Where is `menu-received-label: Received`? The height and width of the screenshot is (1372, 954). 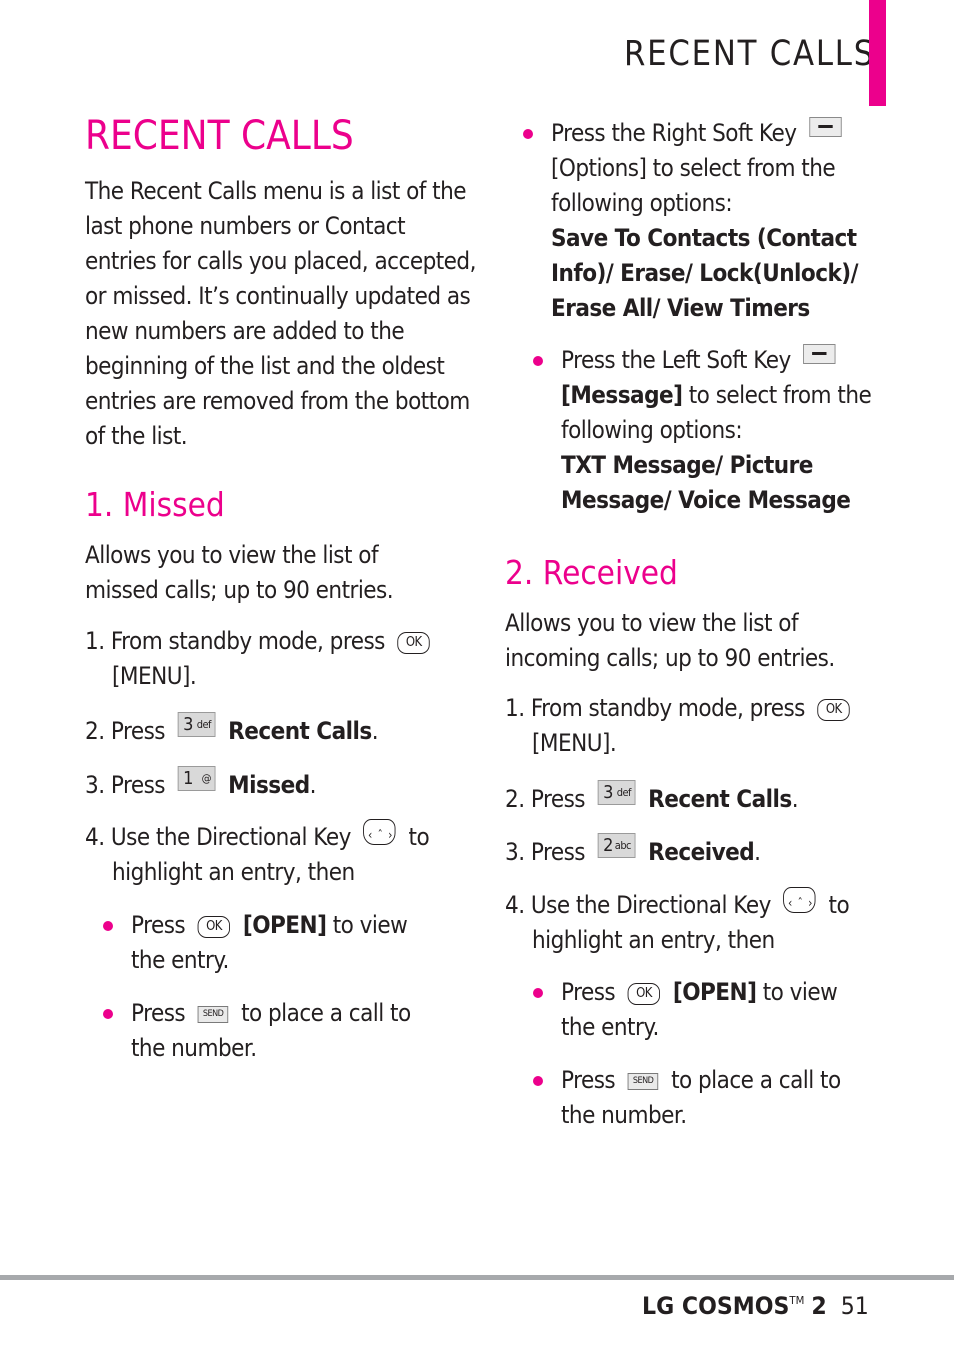 menu-received-label: Received is located at coordinates (701, 852).